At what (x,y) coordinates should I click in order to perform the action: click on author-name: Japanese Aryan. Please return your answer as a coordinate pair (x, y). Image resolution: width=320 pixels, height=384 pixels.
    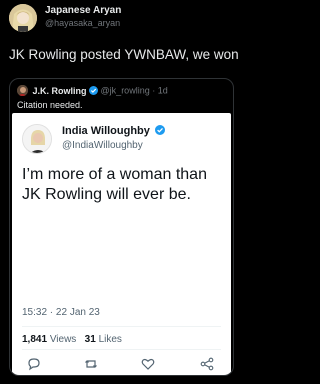
    Looking at the image, I should click on (83, 10).